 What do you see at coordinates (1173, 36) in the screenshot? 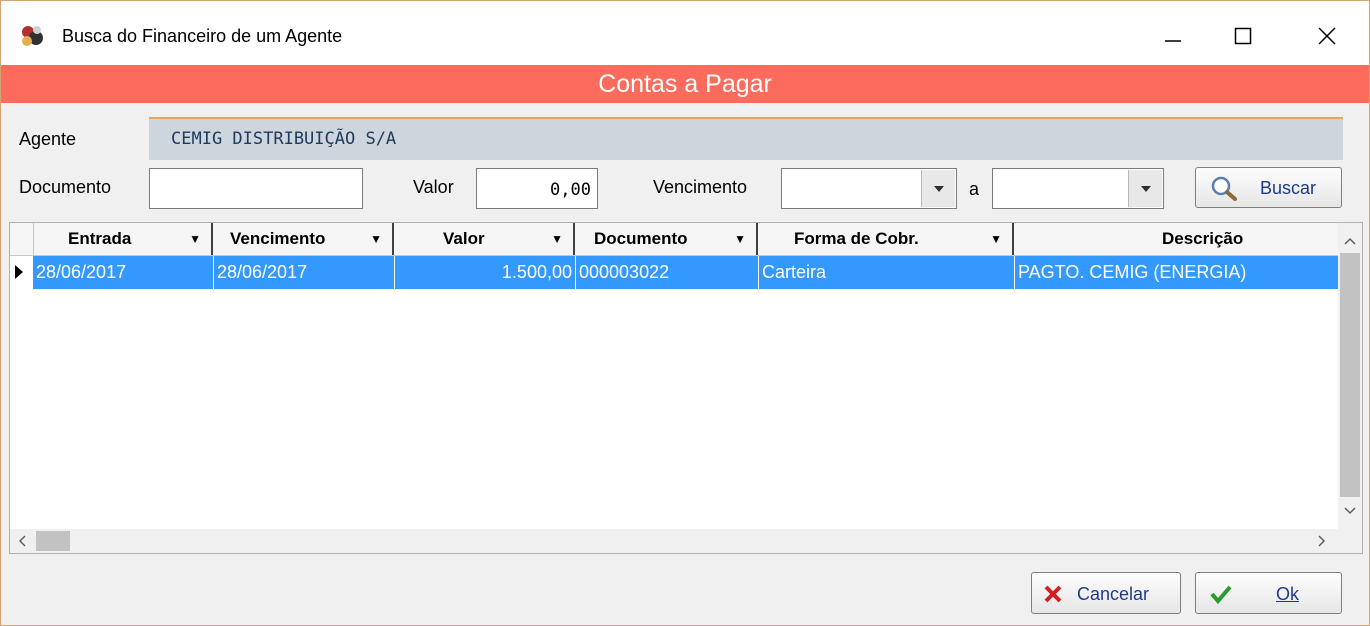
I see `minimize-button` at bounding box center [1173, 36].